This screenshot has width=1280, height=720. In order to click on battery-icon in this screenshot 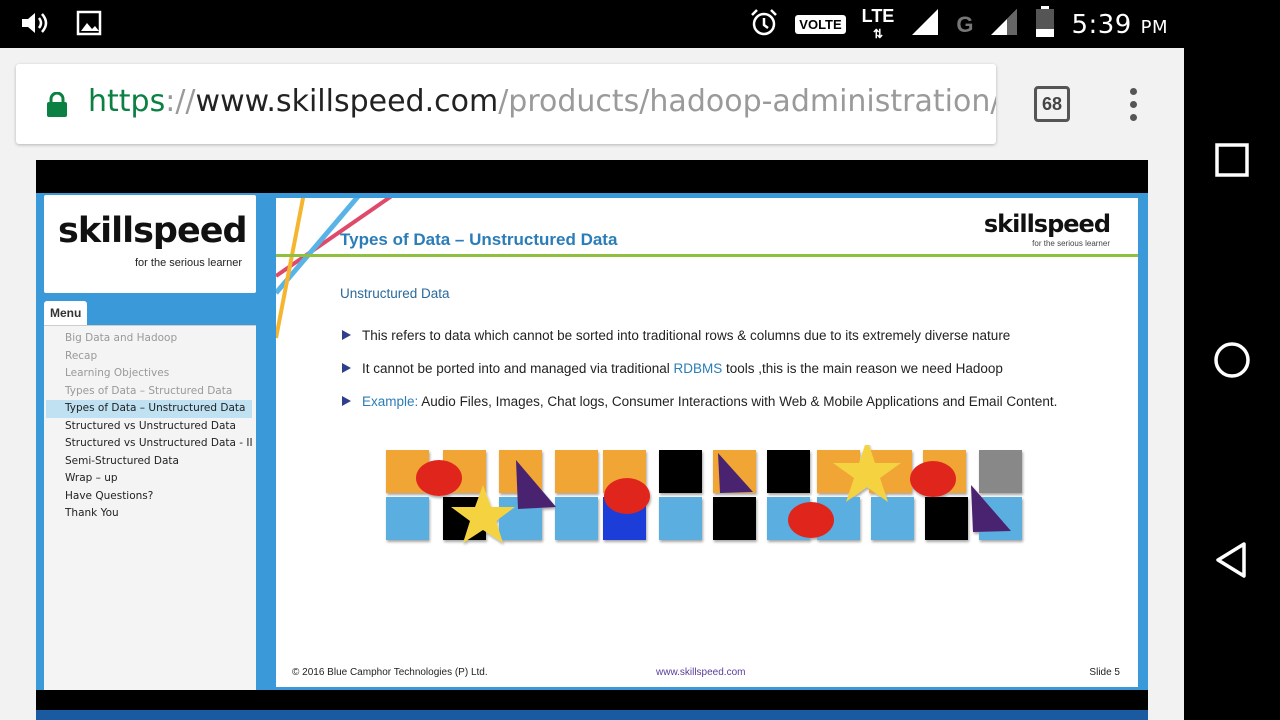, I will do `click(1045, 24)`.